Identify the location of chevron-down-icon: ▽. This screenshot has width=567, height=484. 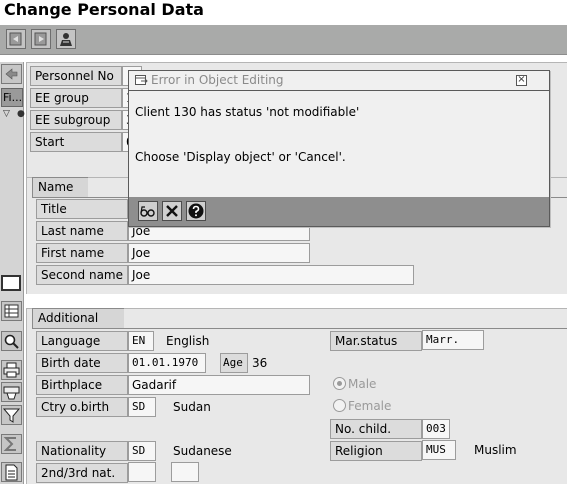
(6, 114).